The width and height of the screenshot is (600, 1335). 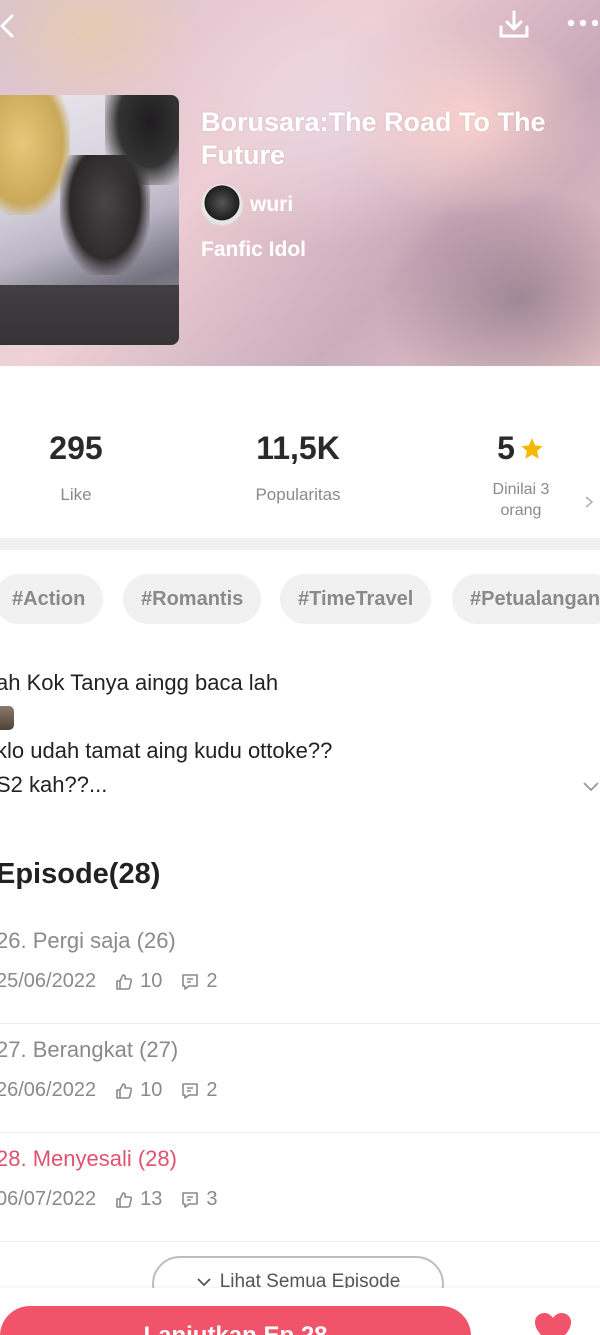 What do you see at coordinates (506, 448) in the screenshot?
I see `rating-value: 5` at bounding box center [506, 448].